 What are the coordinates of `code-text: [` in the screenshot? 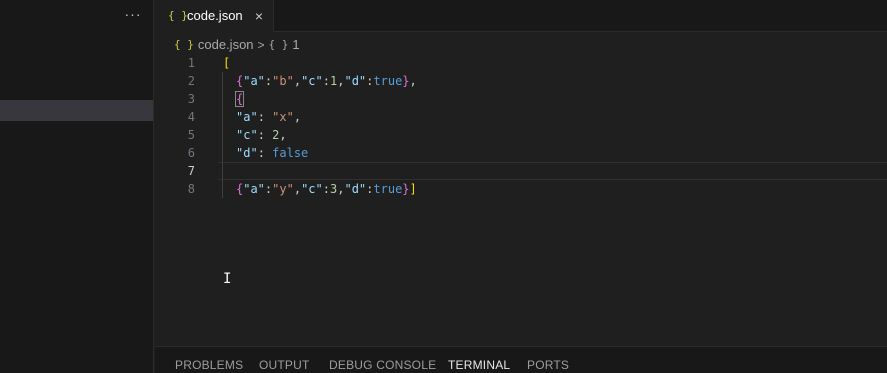 It's located at (226, 63).